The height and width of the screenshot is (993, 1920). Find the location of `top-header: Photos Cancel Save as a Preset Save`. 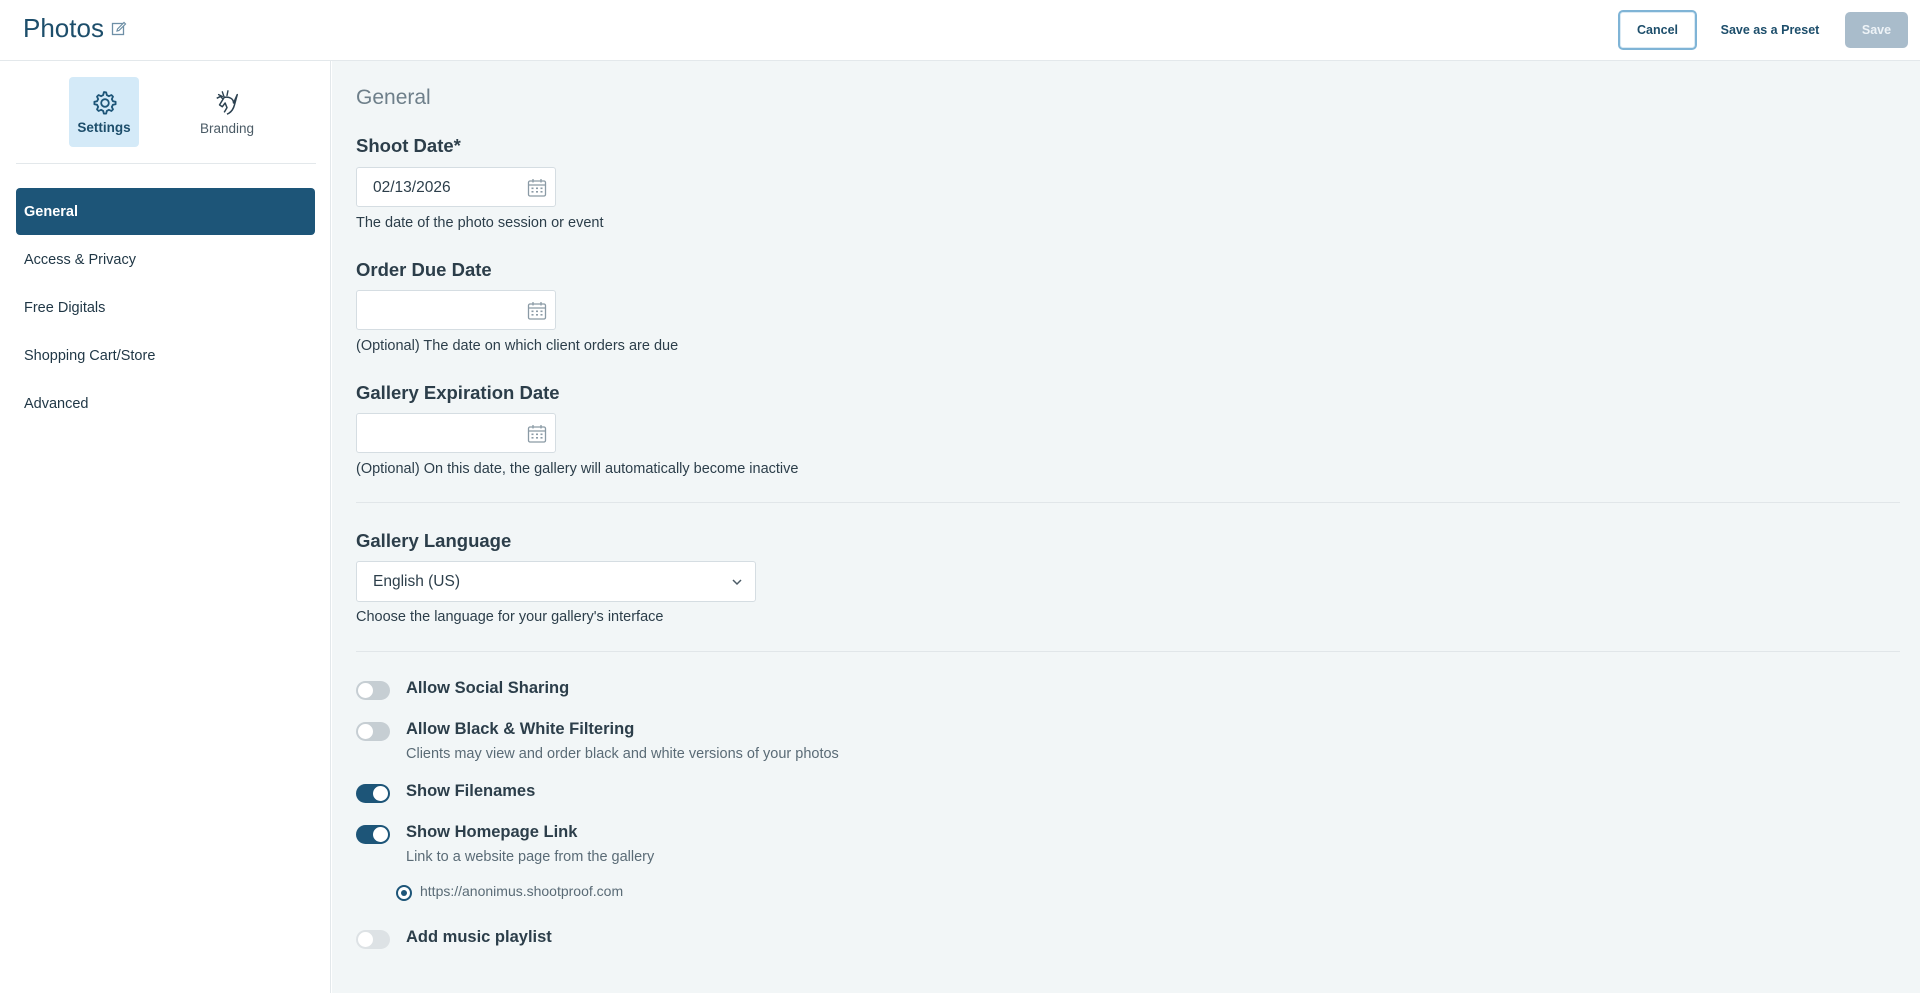

top-header: Photos Cancel Save as a Preset Save is located at coordinates (960, 30).